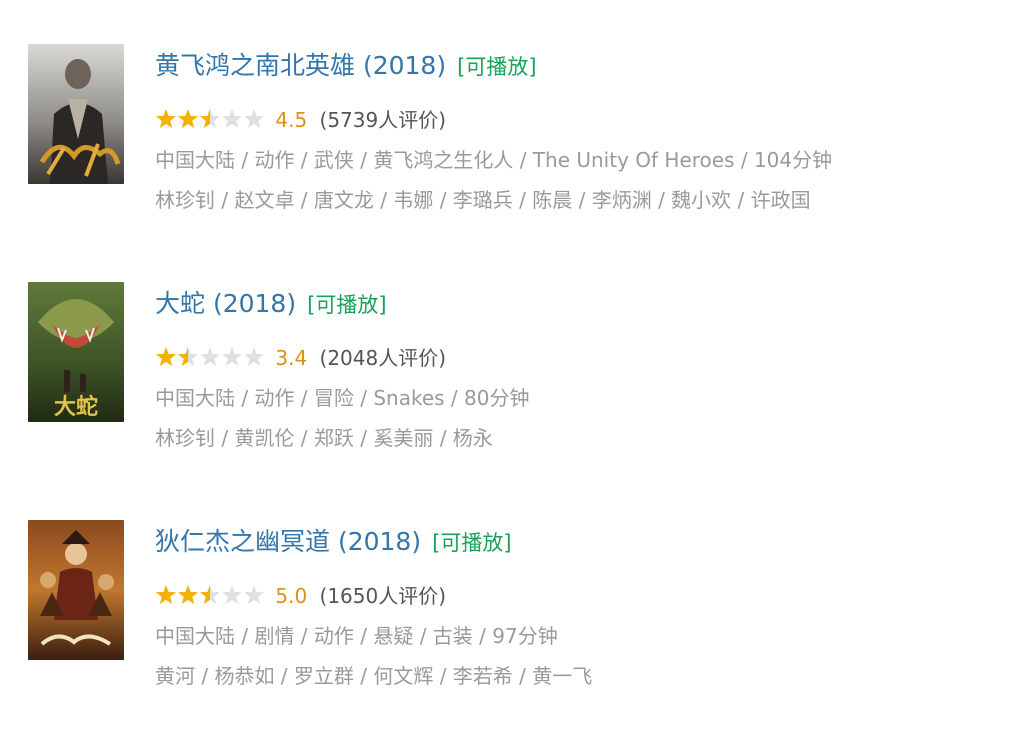  What do you see at coordinates (585, 542) in the screenshot?
I see `title-line: 狄仁杰之幽冥道 (2018) [可播放]` at bounding box center [585, 542].